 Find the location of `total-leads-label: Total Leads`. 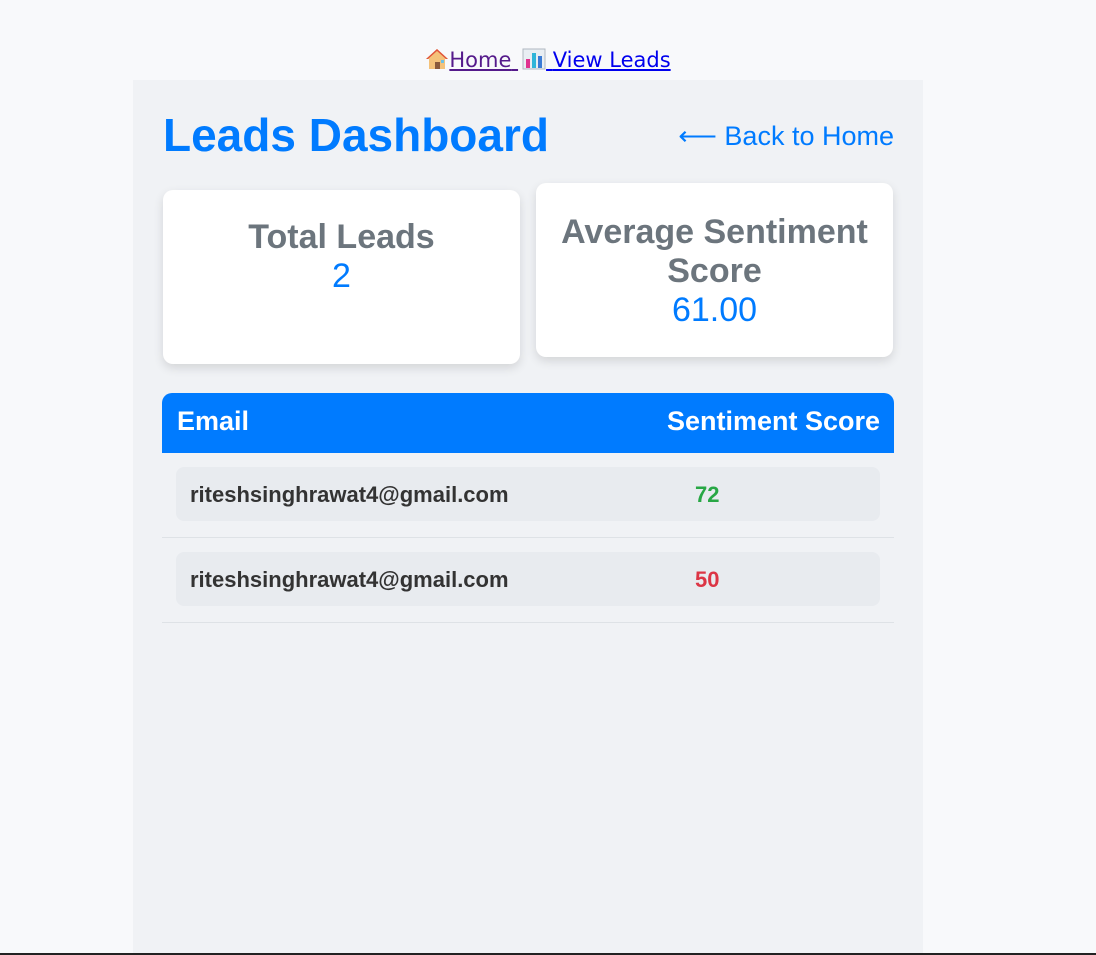

total-leads-label: Total Leads is located at coordinates (341, 237).